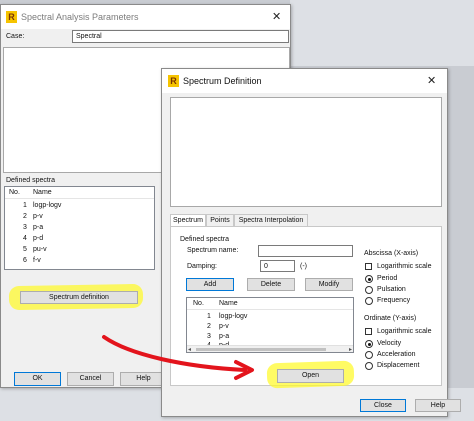 This screenshot has width=474, height=421. Describe the element at coordinates (383, 405) in the screenshot. I see `close-button: Close` at that location.